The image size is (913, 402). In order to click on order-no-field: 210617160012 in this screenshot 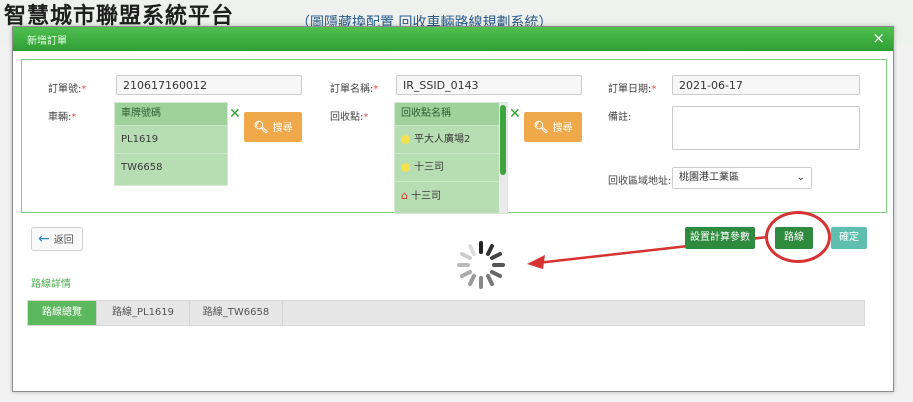, I will do `click(209, 85)`.